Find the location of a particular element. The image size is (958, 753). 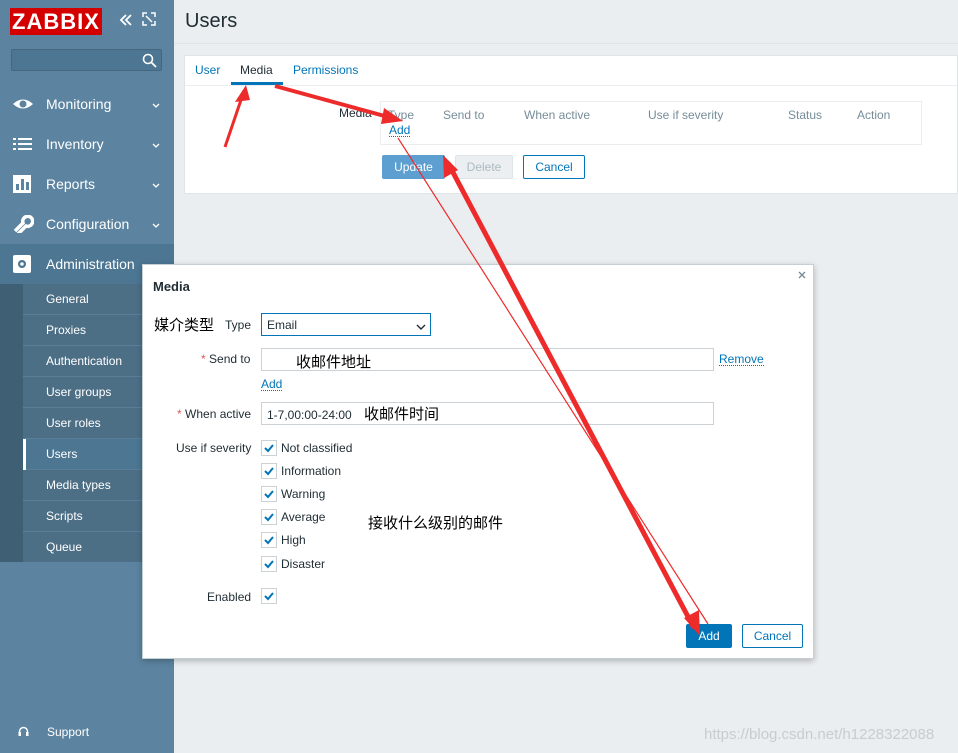

when-active-label: * When active is located at coordinates (214, 414).